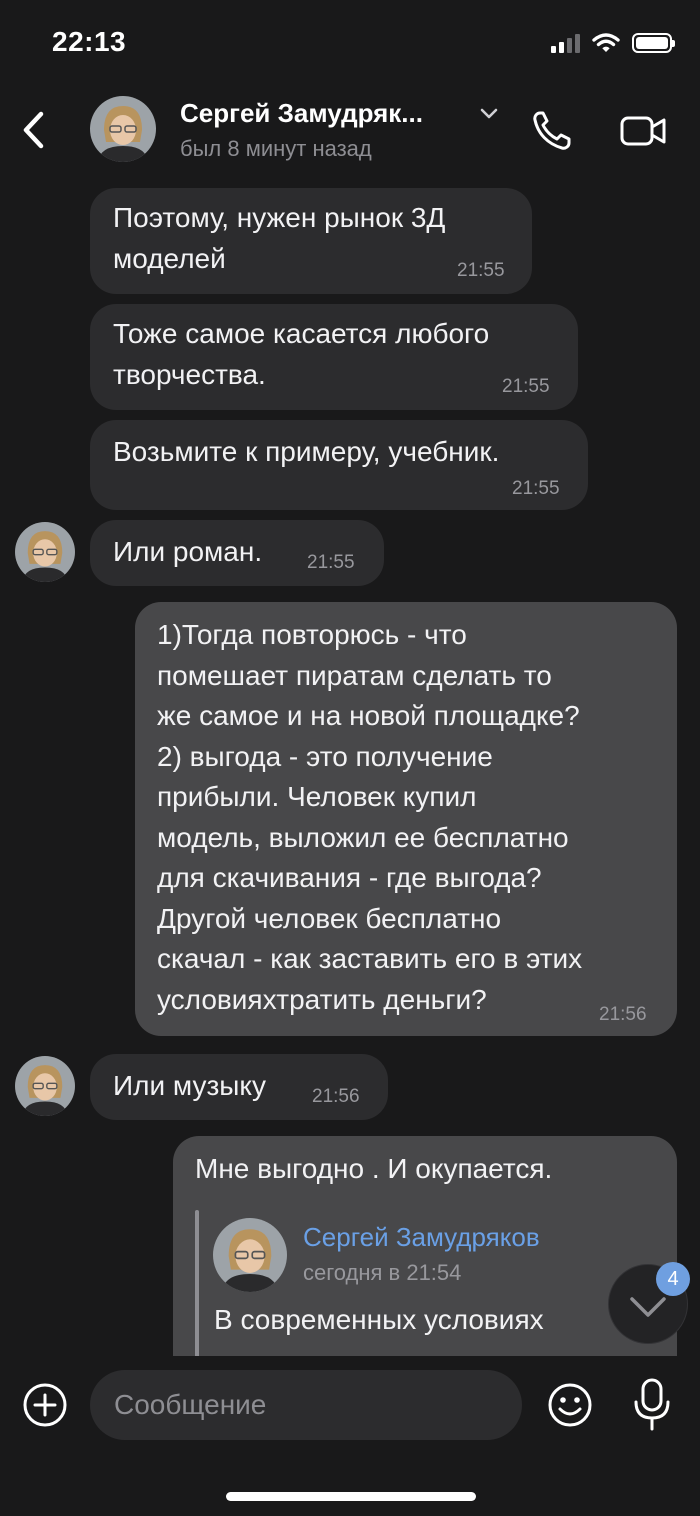 This screenshot has height=1516, width=700. Describe the element at coordinates (379, 1319) in the screenshot. I see `reply-text: В современных условиях` at that location.